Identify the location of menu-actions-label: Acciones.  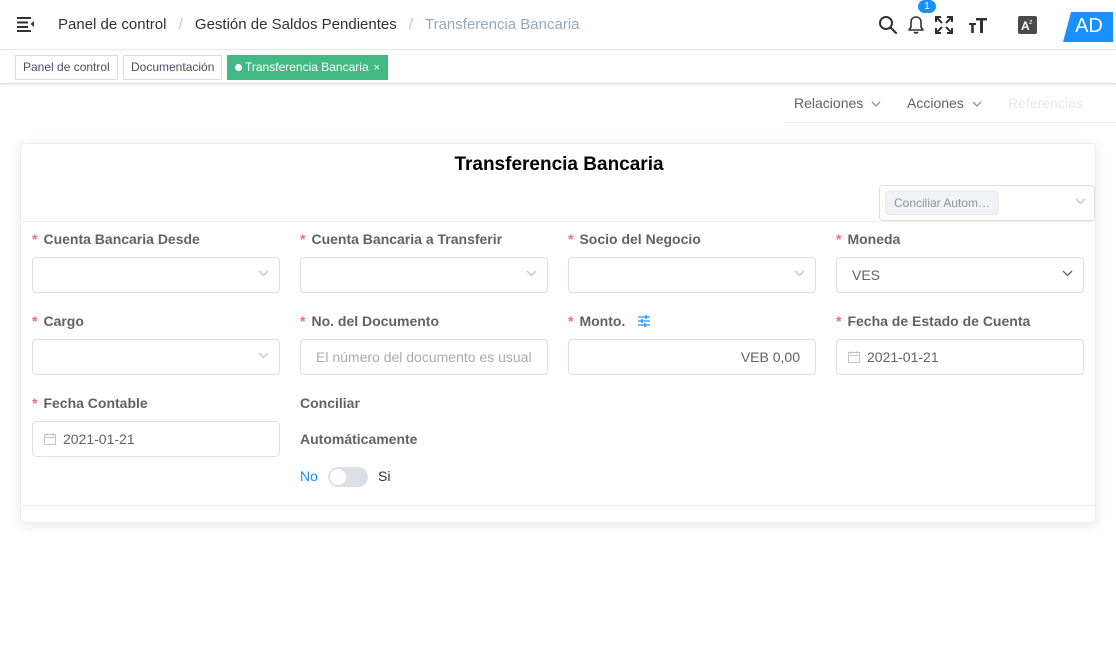
(935, 103).